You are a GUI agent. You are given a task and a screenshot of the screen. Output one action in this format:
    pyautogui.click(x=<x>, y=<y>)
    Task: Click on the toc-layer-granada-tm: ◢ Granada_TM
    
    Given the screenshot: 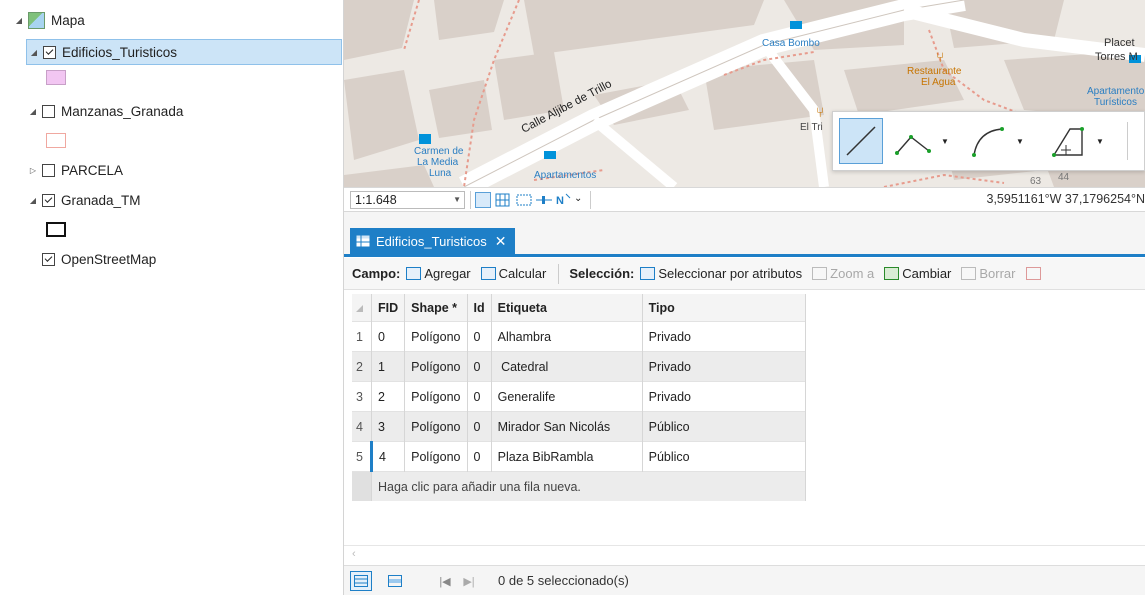 What is the action you would take?
    pyautogui.click(x=84, y=200)
    